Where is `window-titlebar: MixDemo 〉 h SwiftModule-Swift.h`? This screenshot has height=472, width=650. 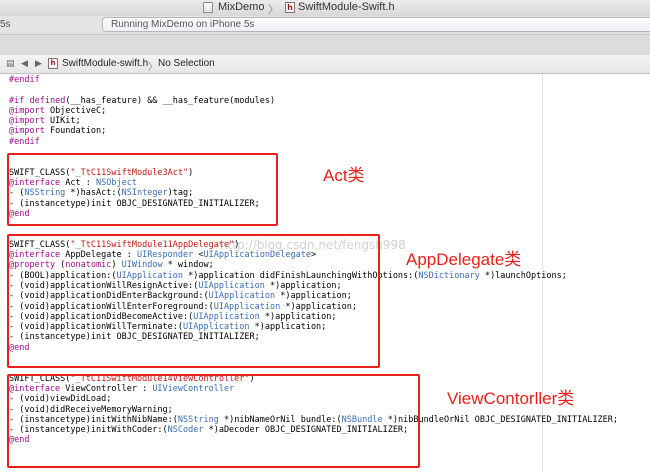
window-titlebar: MixDemo 〉 h SwiftModule-Swift.h is located at coordinates (325, 8).